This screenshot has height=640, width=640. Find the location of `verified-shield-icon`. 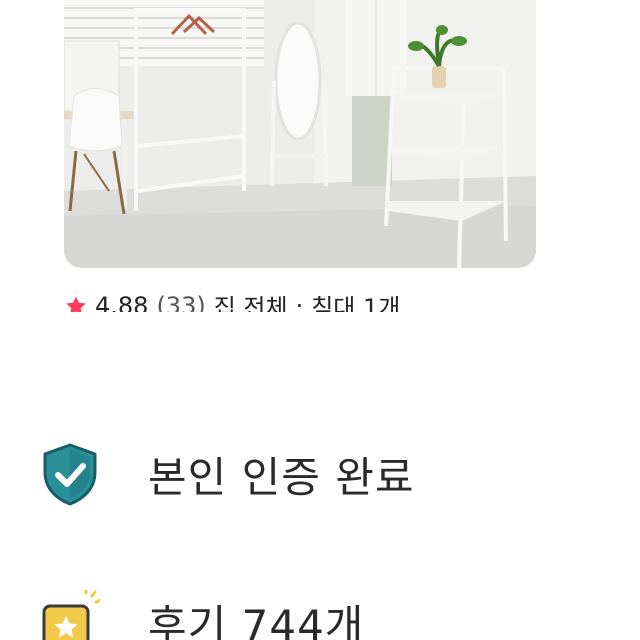

verified-shield-icon is located at coordinates (70, 474).